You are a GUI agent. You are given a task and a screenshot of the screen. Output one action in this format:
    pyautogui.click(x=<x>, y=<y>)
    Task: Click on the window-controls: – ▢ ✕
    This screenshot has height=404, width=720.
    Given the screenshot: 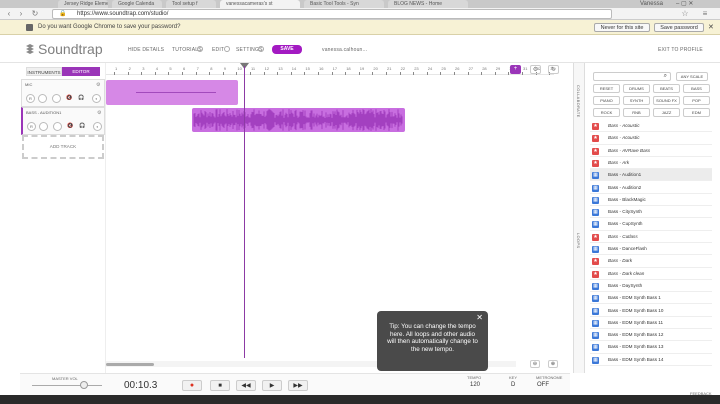 What is the action you would take?
    pyautogui.click(x=684, y=4)
    